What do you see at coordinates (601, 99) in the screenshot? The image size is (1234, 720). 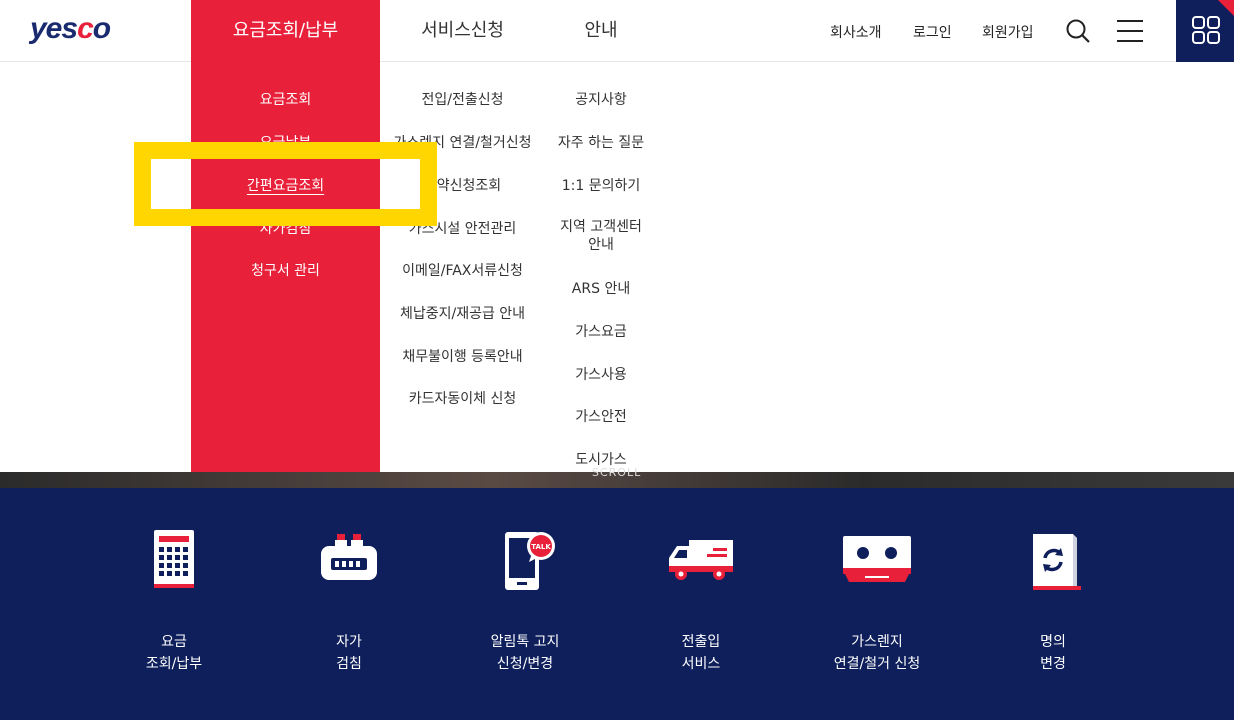 I see `menu-notice: 공지사항` at bounding box center [601, 99].